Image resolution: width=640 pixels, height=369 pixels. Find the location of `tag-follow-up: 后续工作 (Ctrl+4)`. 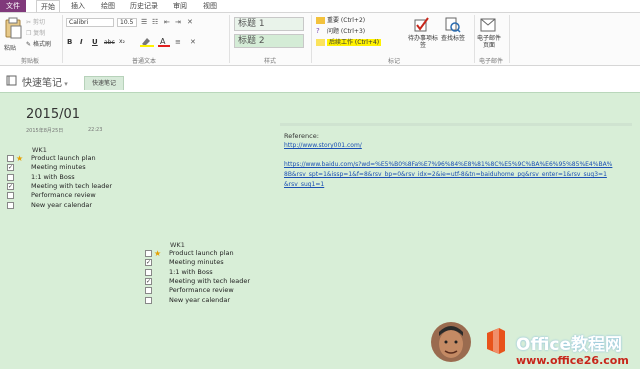

tag-follow-up: 后续工作 (Ctrl+4) is located at coordinates (361, 43).